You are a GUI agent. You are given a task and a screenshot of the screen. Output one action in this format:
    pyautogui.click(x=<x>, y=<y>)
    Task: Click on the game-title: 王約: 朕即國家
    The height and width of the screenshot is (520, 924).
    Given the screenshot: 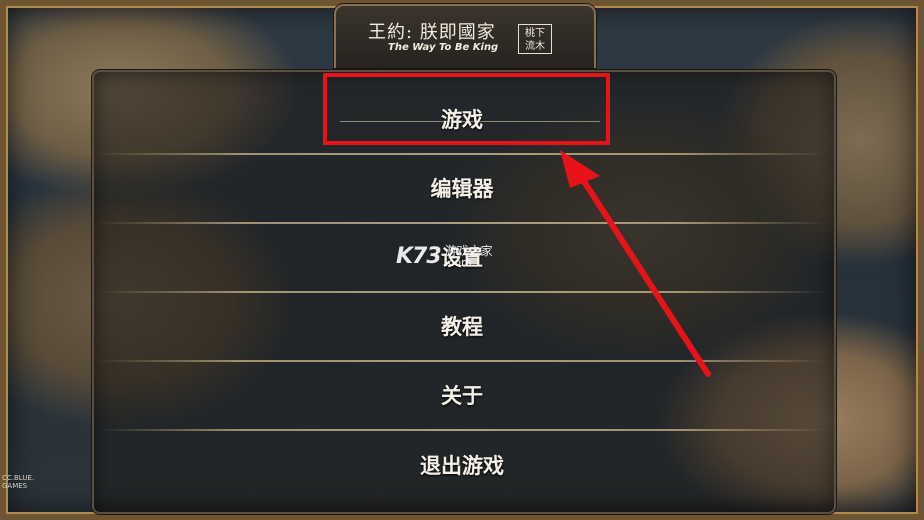 What is the action you would take?
    pyautogui.click(x=432, y=32)
    